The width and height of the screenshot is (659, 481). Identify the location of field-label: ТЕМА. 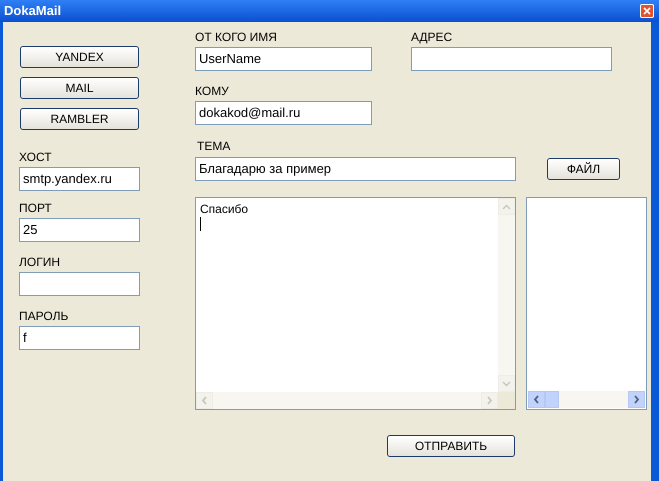
(214, 146).